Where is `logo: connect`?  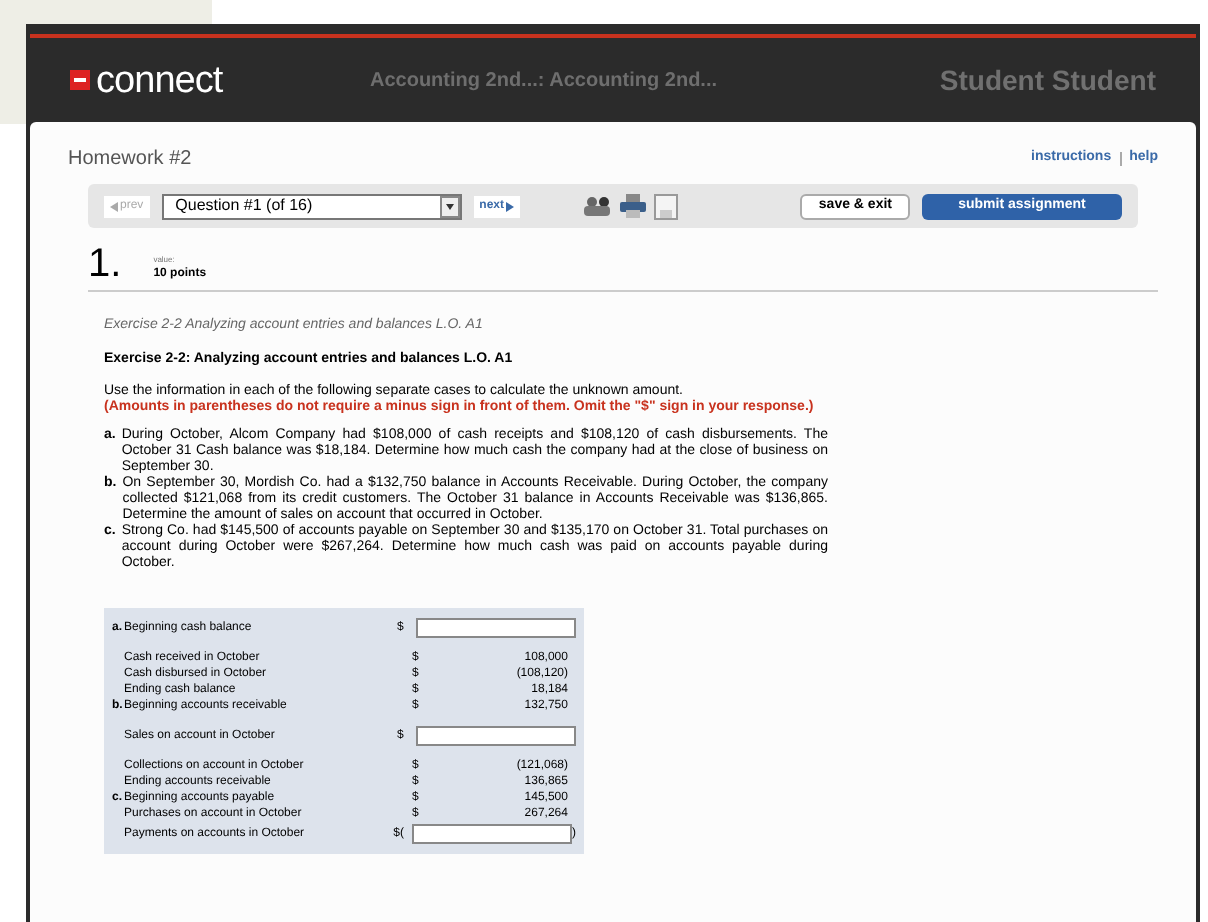
logo: connect is located at coordinates (159, 80).